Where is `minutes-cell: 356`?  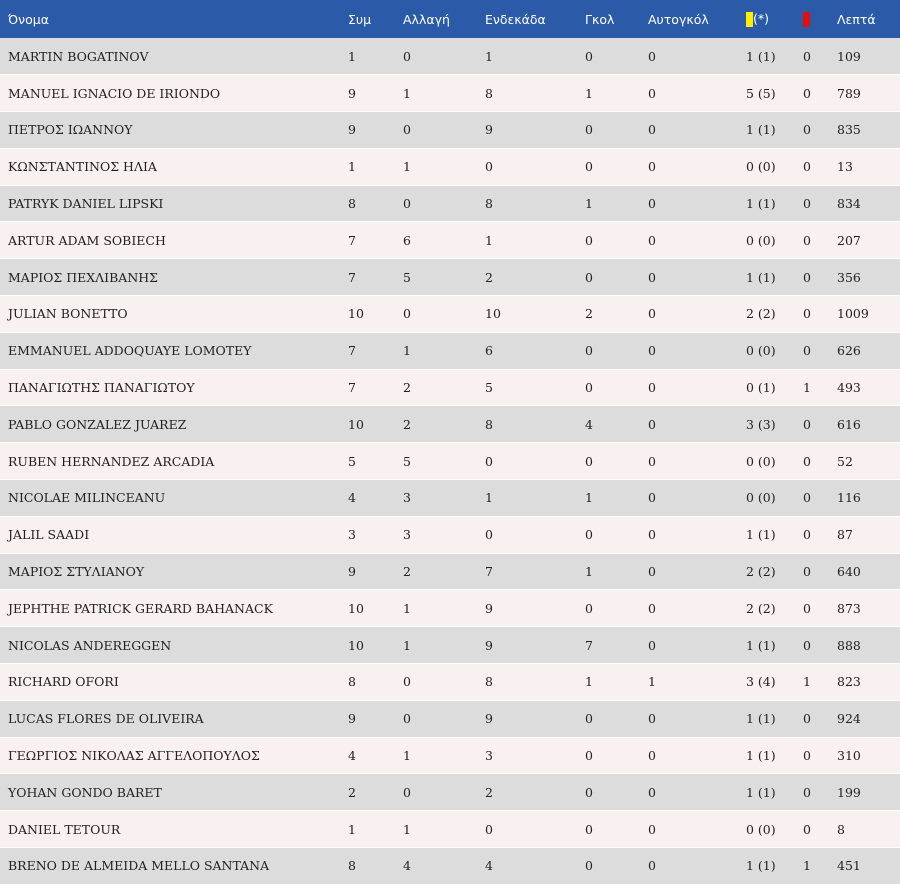 minutes-cell: 356 is located at coordinates (868, 277).